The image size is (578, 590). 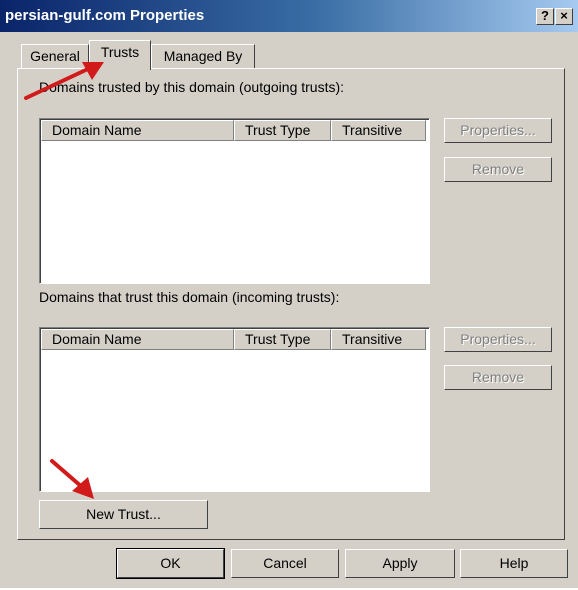 I want to click on tab-managed-by-label: Managed By, so click(x=203, y=56).